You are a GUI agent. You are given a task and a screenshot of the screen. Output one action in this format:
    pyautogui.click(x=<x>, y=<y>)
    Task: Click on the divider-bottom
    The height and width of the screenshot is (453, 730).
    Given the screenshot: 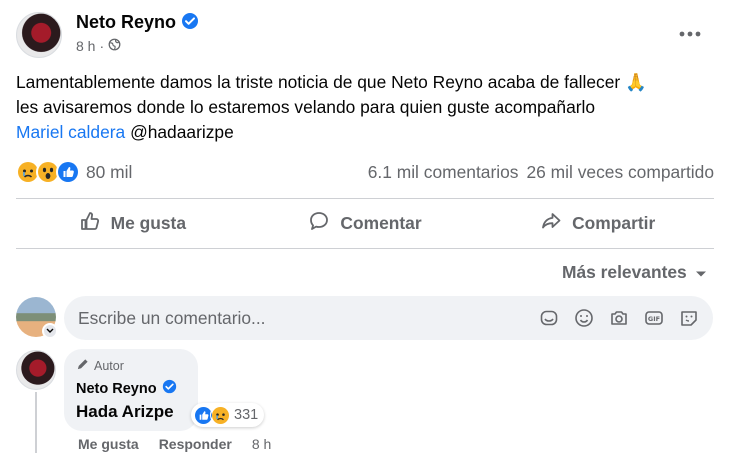 What is the action you would take?
    pyautogui.click(x=365, y=248)
    